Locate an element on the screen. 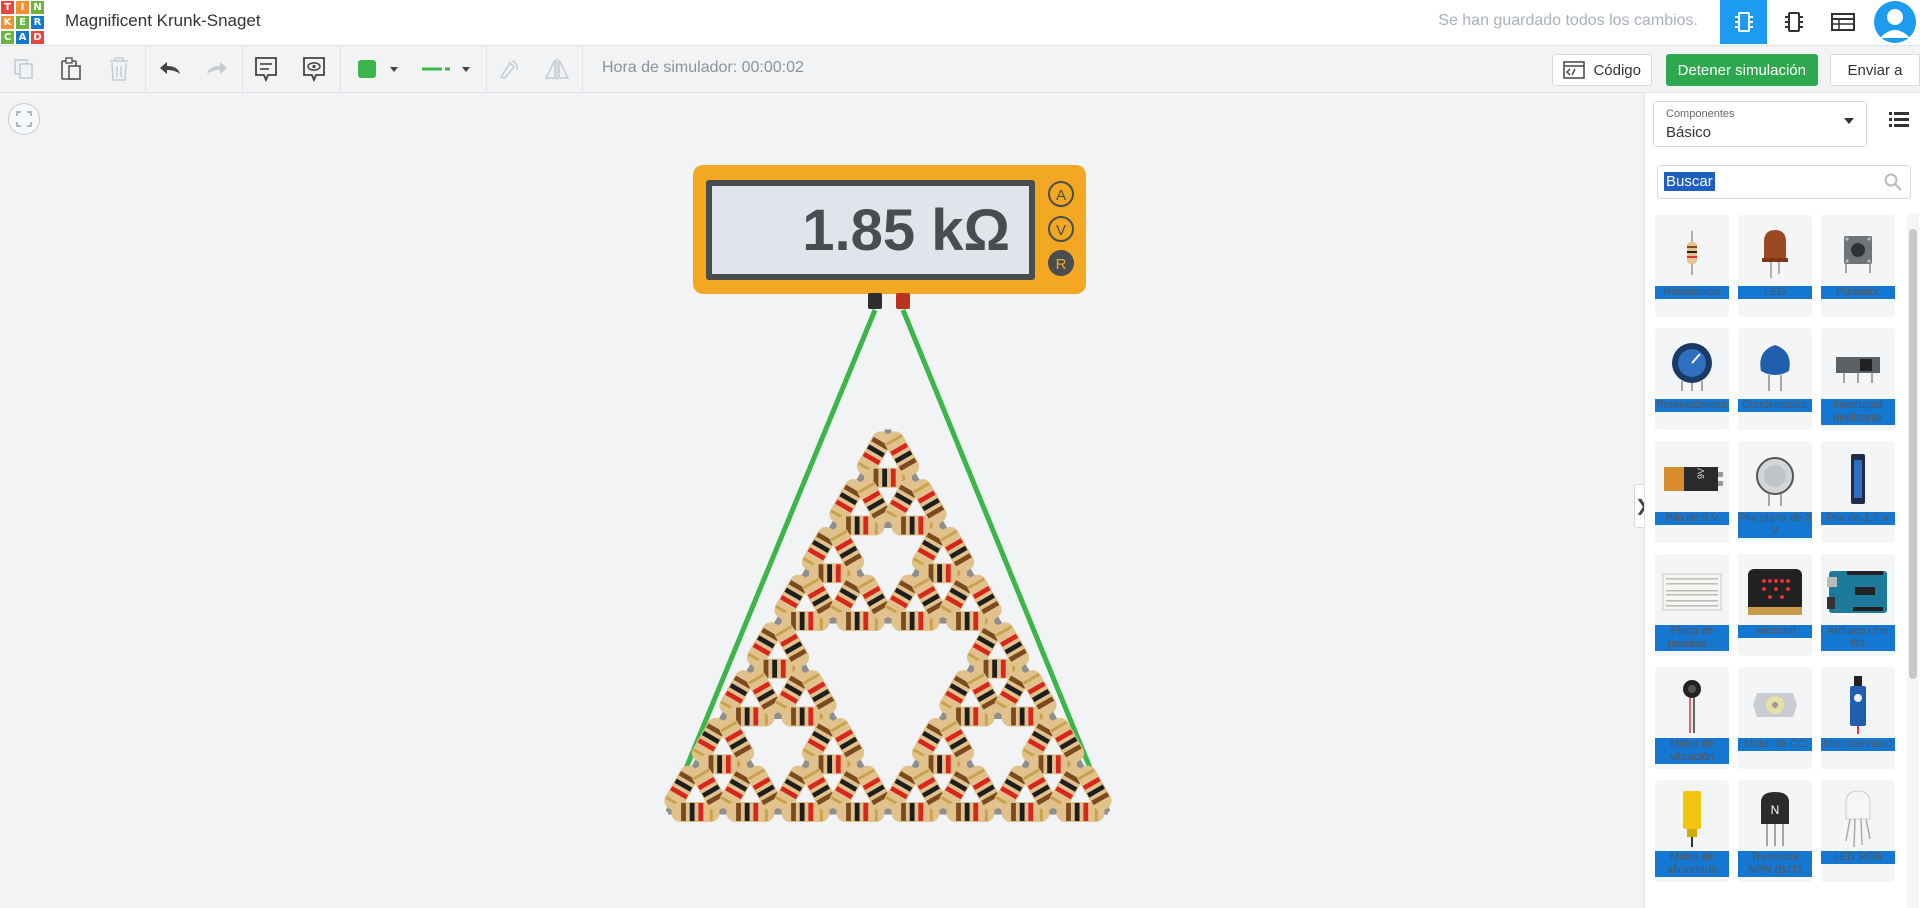 The width and height of the screenshot is (1920, 908). simulator-time: Hora de simulador: 00:00:02 is located at coordinates (703, 67).